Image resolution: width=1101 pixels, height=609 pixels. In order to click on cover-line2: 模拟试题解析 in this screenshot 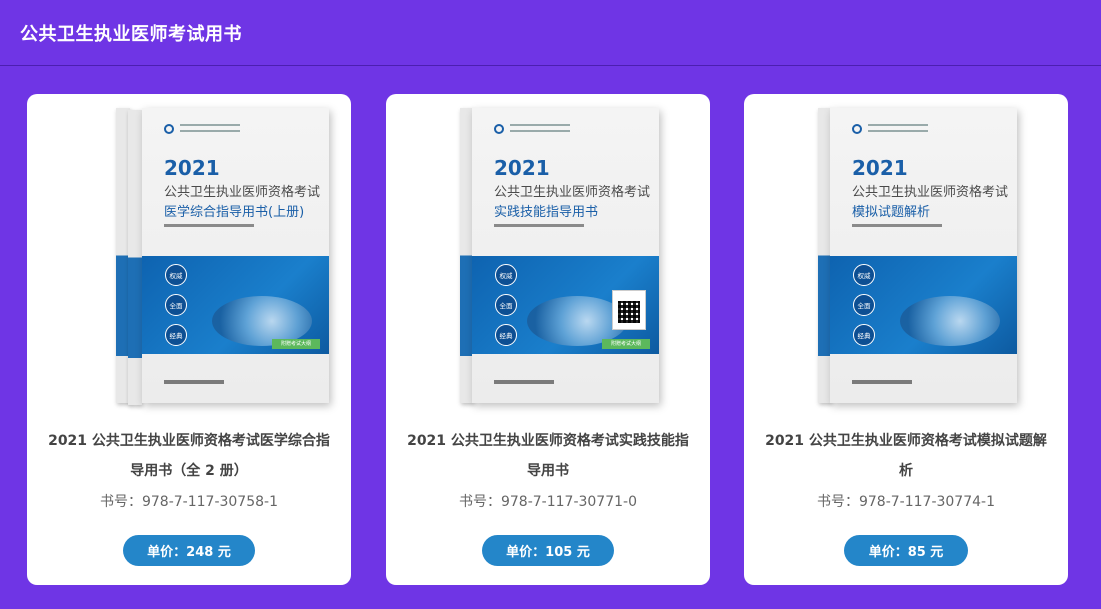, I will do `click(891, 212)`.